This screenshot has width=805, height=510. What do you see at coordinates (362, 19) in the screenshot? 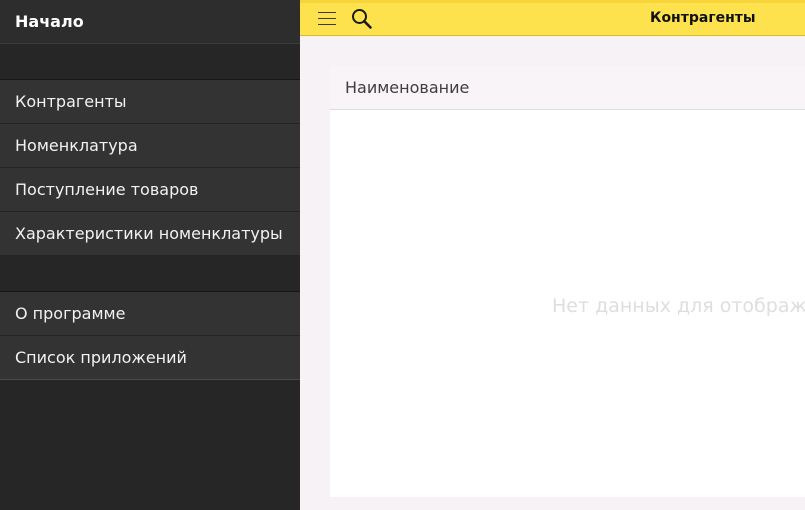
I see `search-icon` at bounding box center [362, 19].